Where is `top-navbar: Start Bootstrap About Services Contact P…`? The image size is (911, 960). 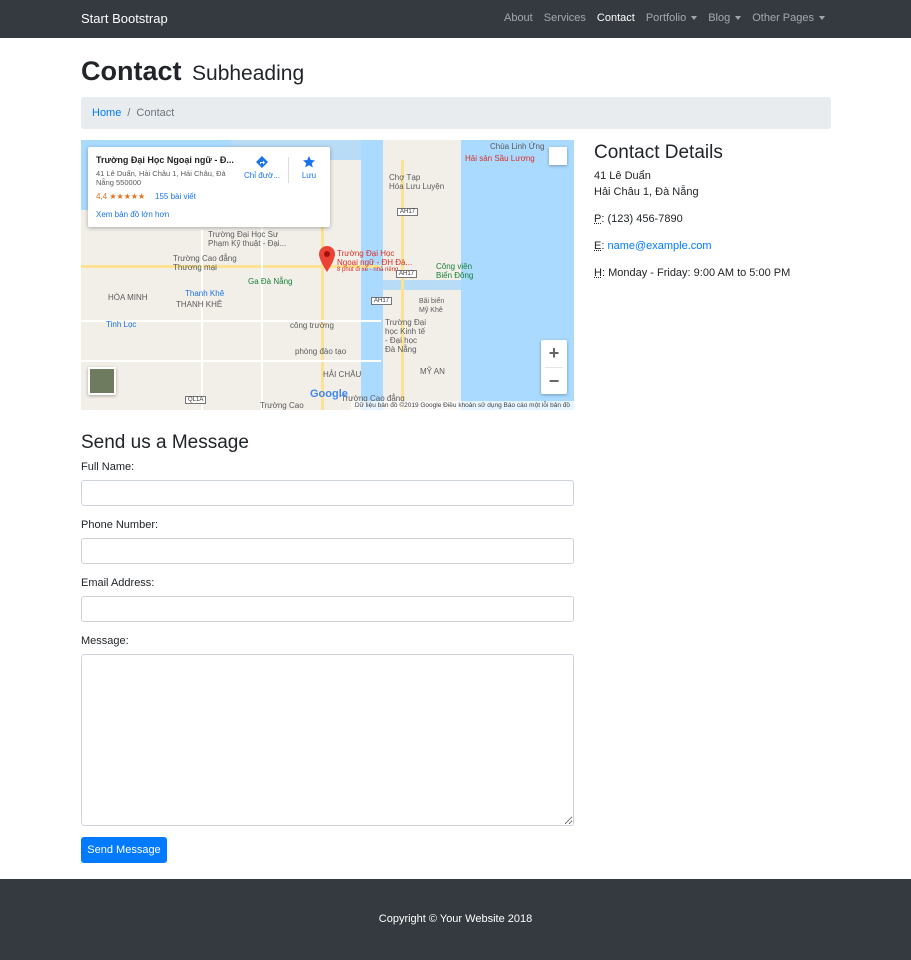
top-navbar: Start Bootstrap About Services Contact P… is located at coordinates (455, 19).